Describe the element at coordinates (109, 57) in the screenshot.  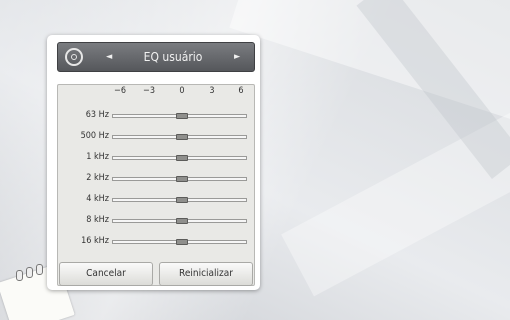
I see `left-arrow-icon: ◄` at that location.